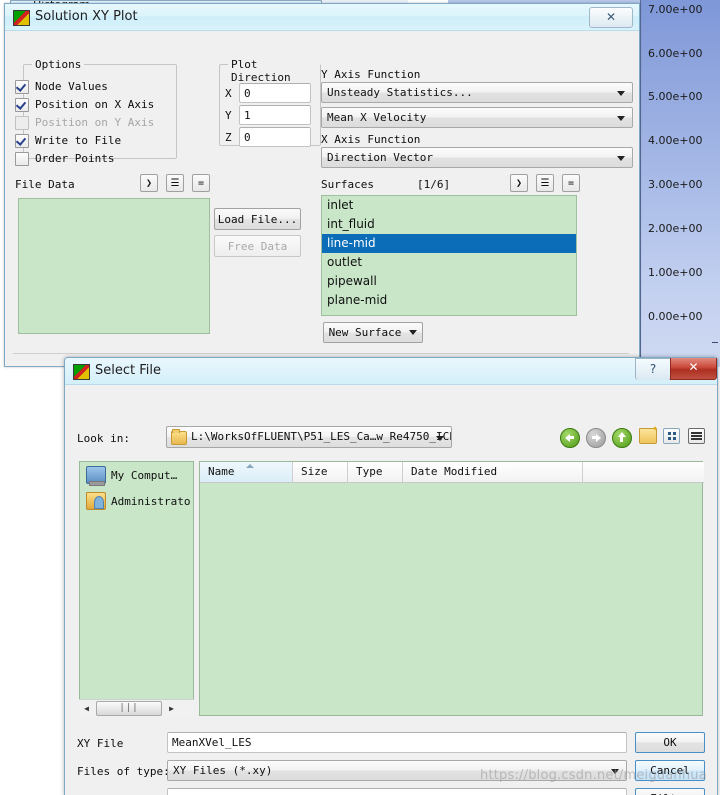 Image resolution: width=720 pixels, height=795 pixels. I want to click on list-item: int_fluid, so click(449, 224).